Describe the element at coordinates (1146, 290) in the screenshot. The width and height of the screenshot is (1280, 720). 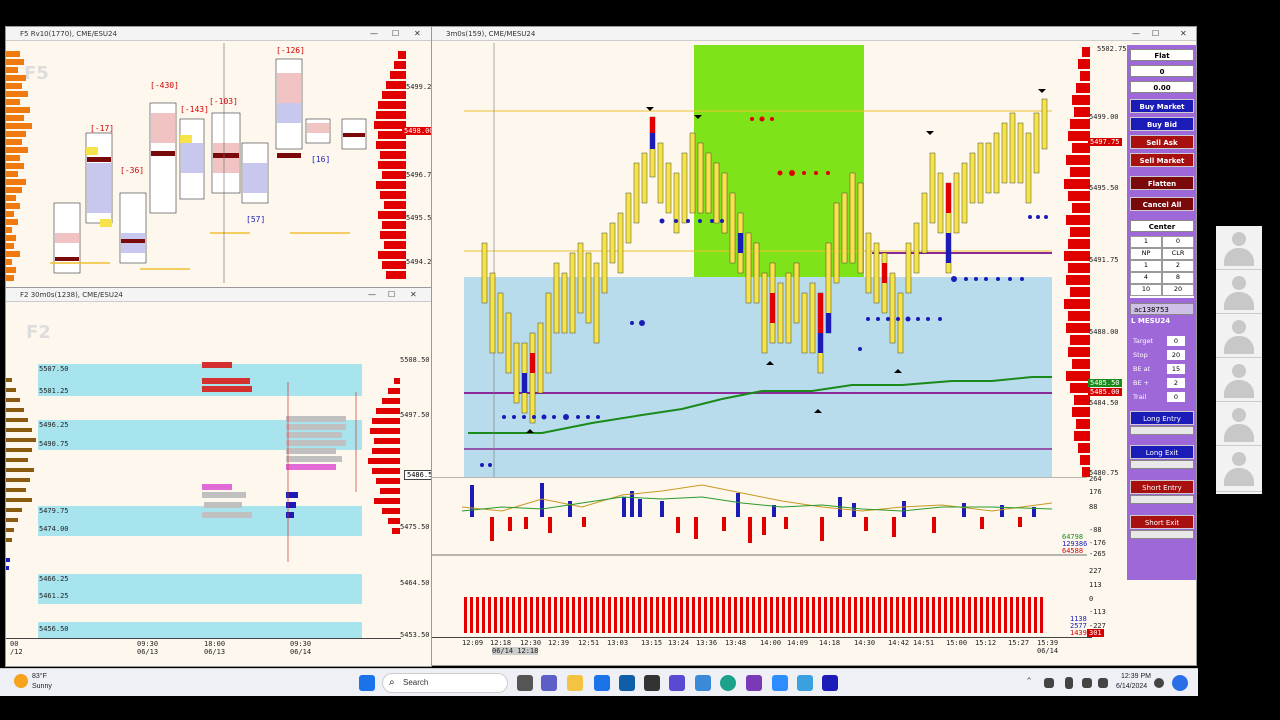
I see `qty-preset: 10` at that location.